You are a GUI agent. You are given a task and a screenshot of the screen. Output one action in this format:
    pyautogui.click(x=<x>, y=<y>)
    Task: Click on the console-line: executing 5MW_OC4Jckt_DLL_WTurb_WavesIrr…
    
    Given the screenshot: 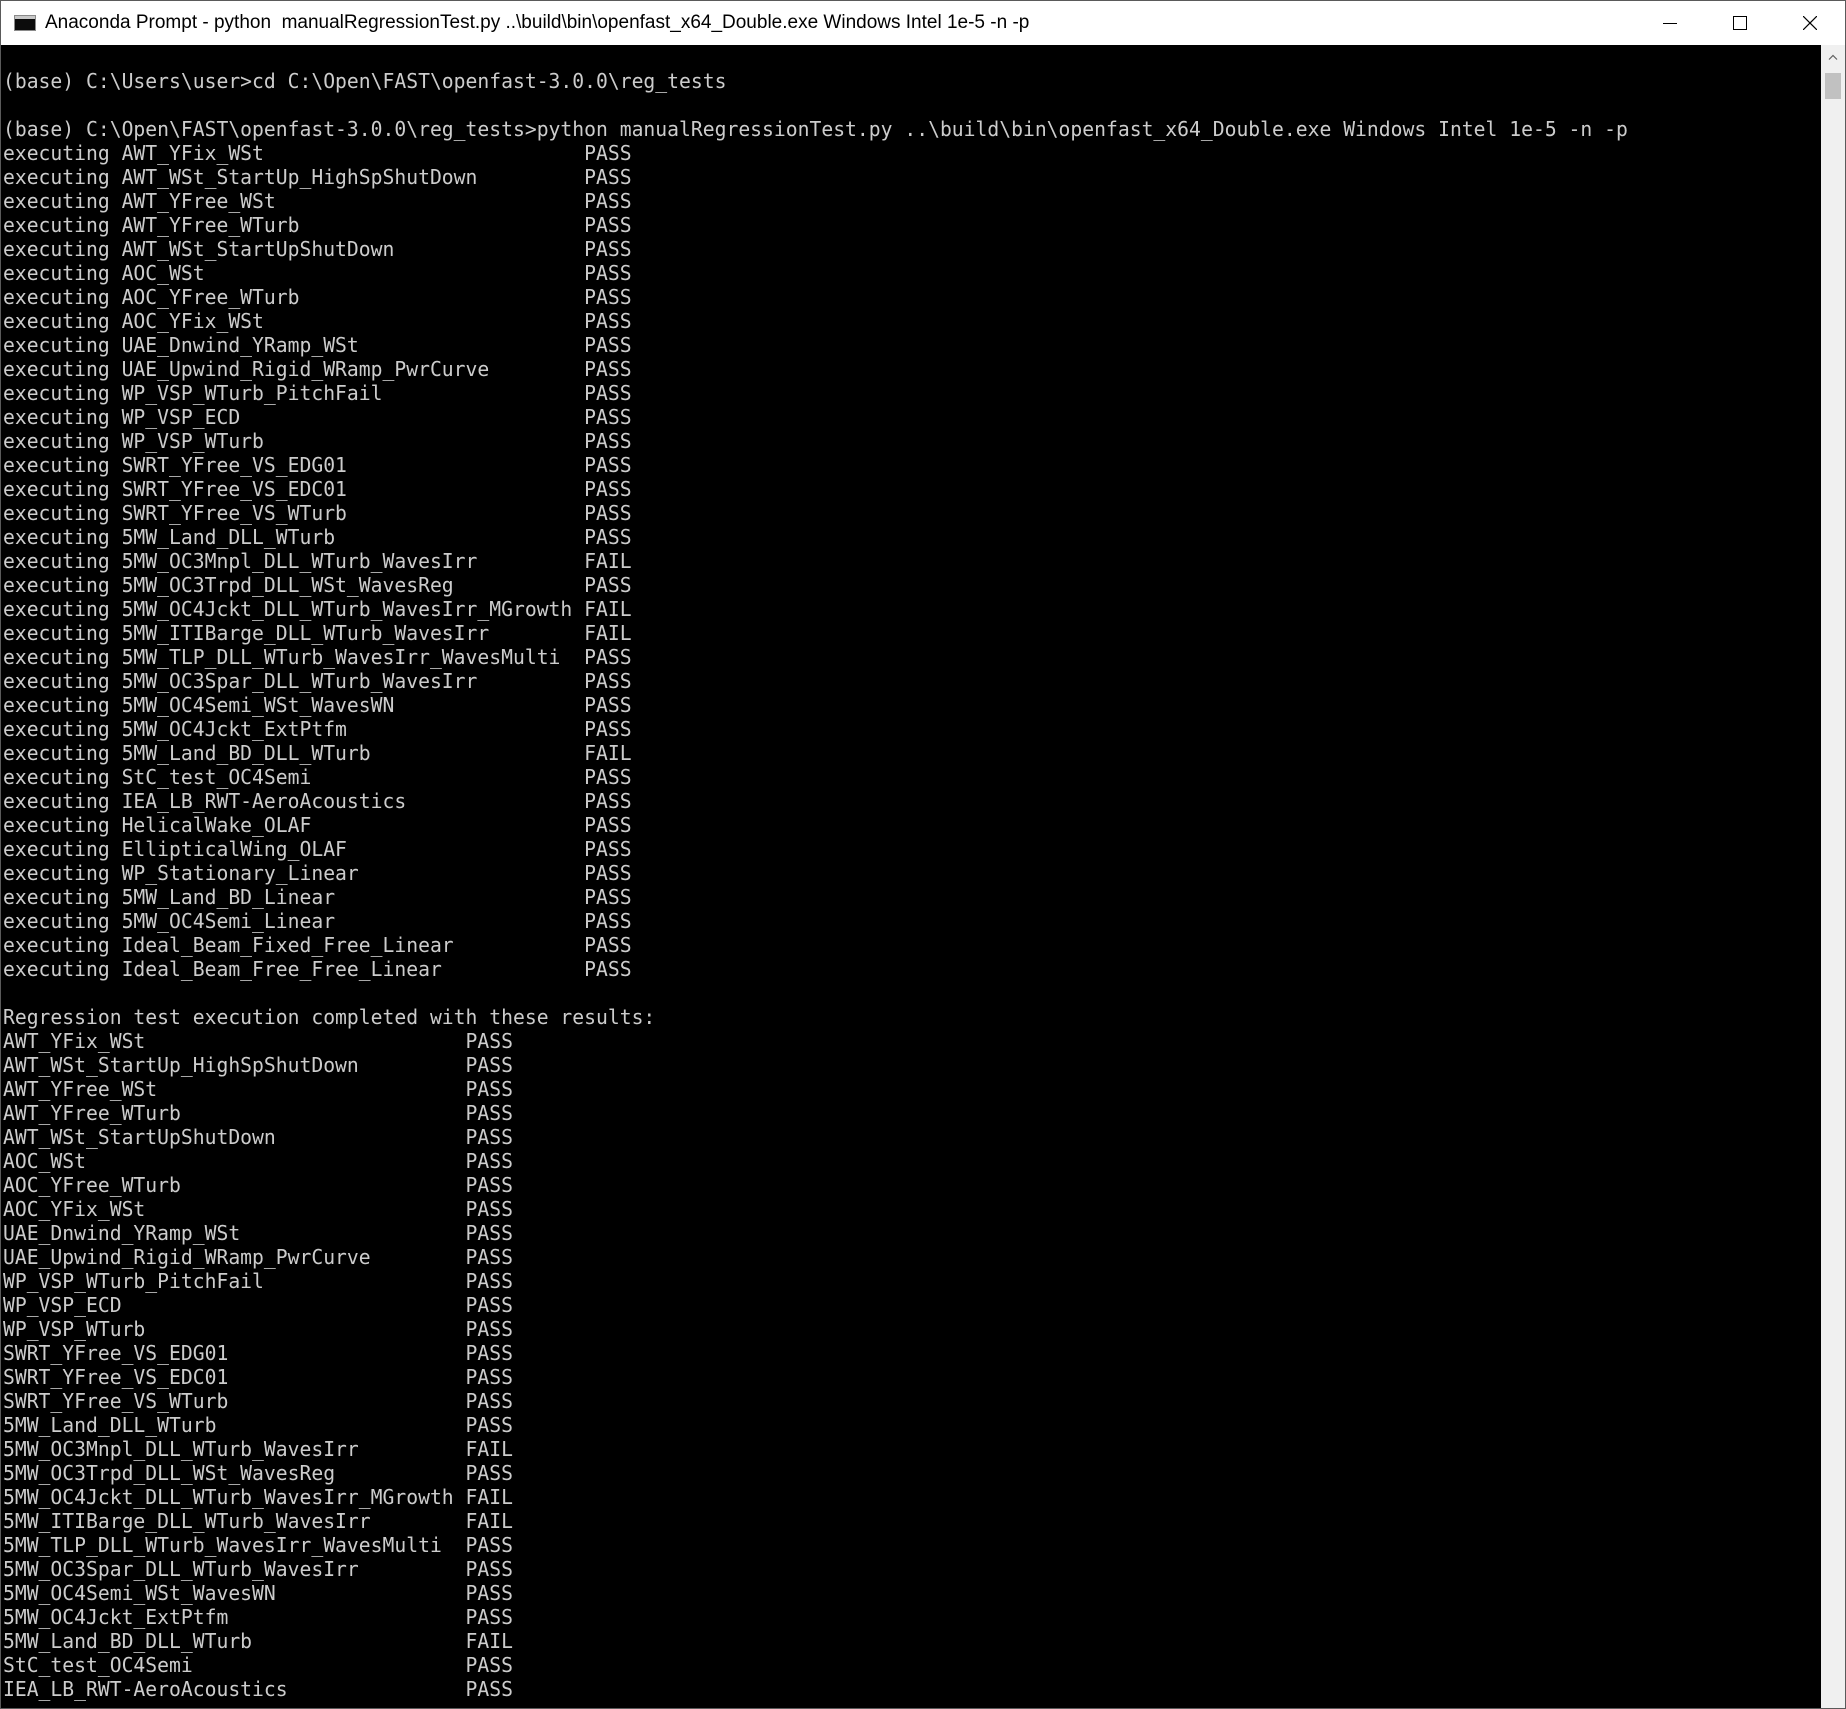 What is the action you would take?
    pyautogui.click(x=317, y=609)
    